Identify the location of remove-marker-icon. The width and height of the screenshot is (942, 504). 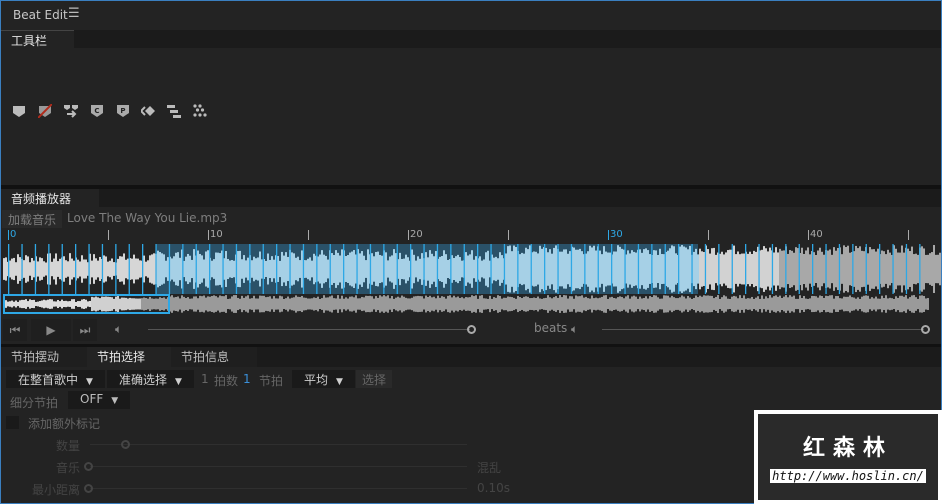
(45, 111).